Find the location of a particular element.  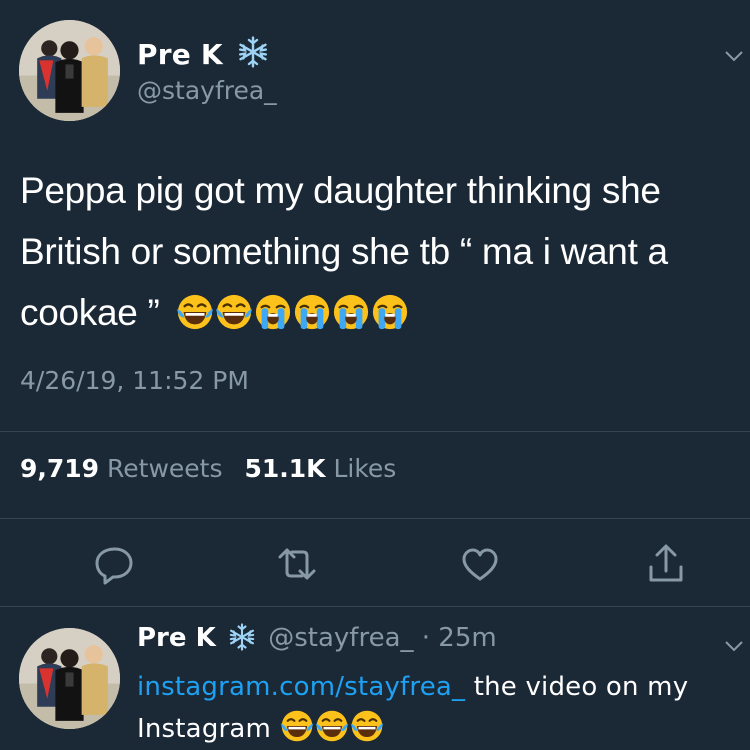

author-name: Pre K is located at coordinates (203, 53).